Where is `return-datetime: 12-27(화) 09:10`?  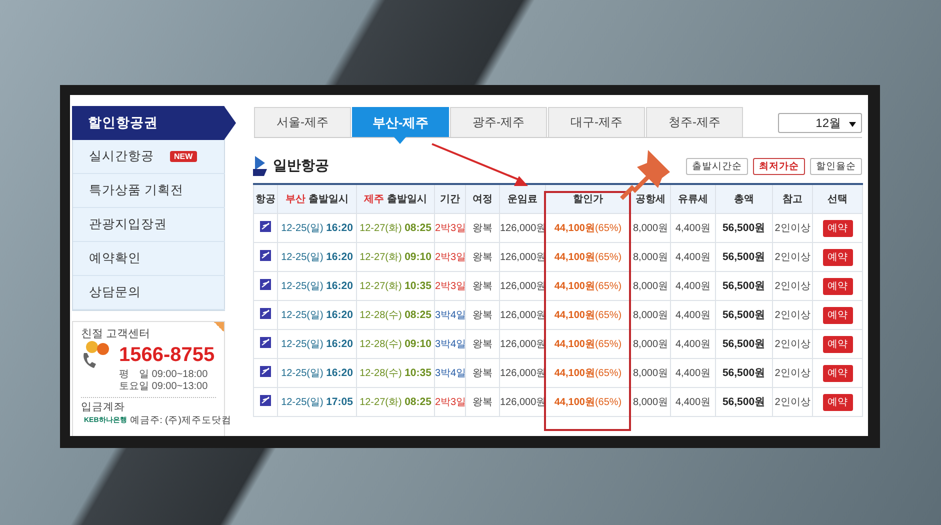 return-datetime: 12-27(화) 09:10 is located at coordinates (396, 257).